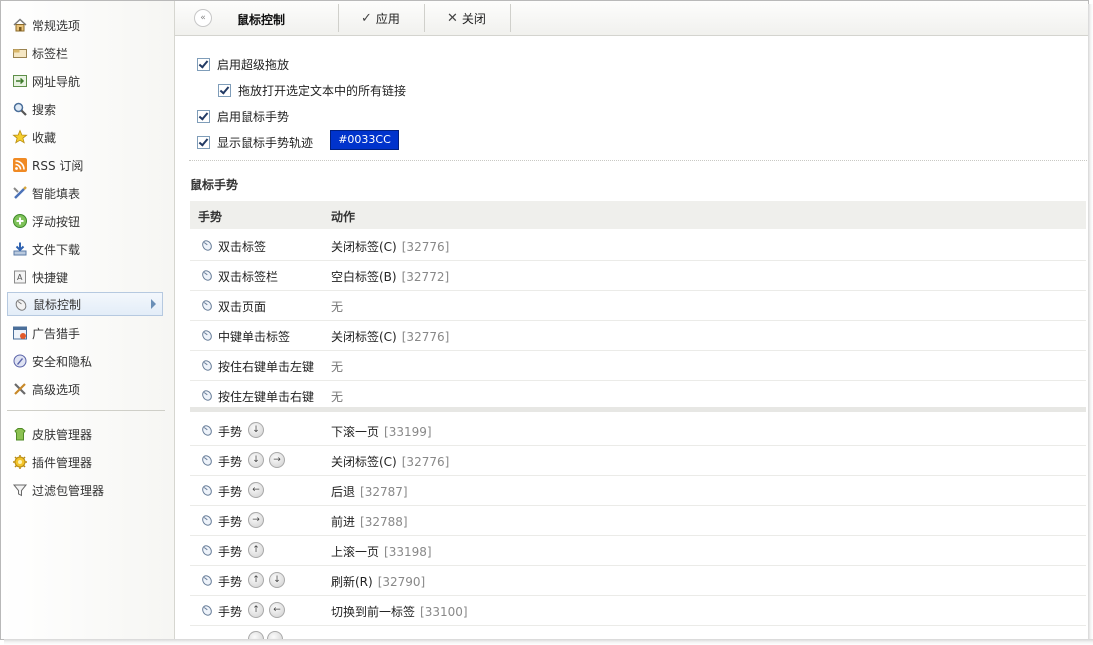  What do you see at coordinates (153, 304) in the screenshot?
I see `chevron-right-icon` at bounding box center [153, 304].